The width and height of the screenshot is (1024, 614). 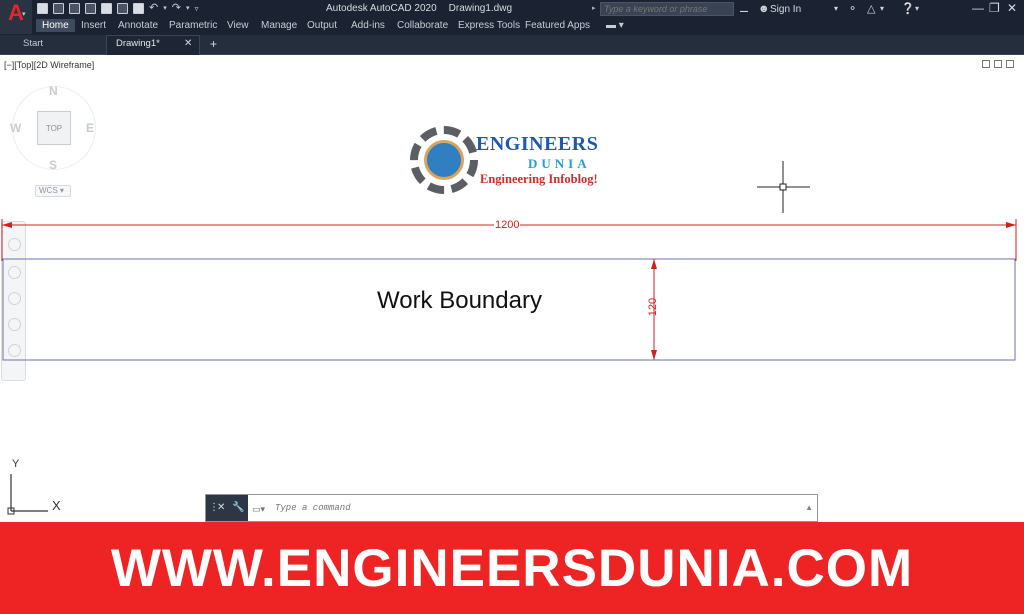 I want to click on dimension-text-1200: 1200, so click(x=507, y=225).